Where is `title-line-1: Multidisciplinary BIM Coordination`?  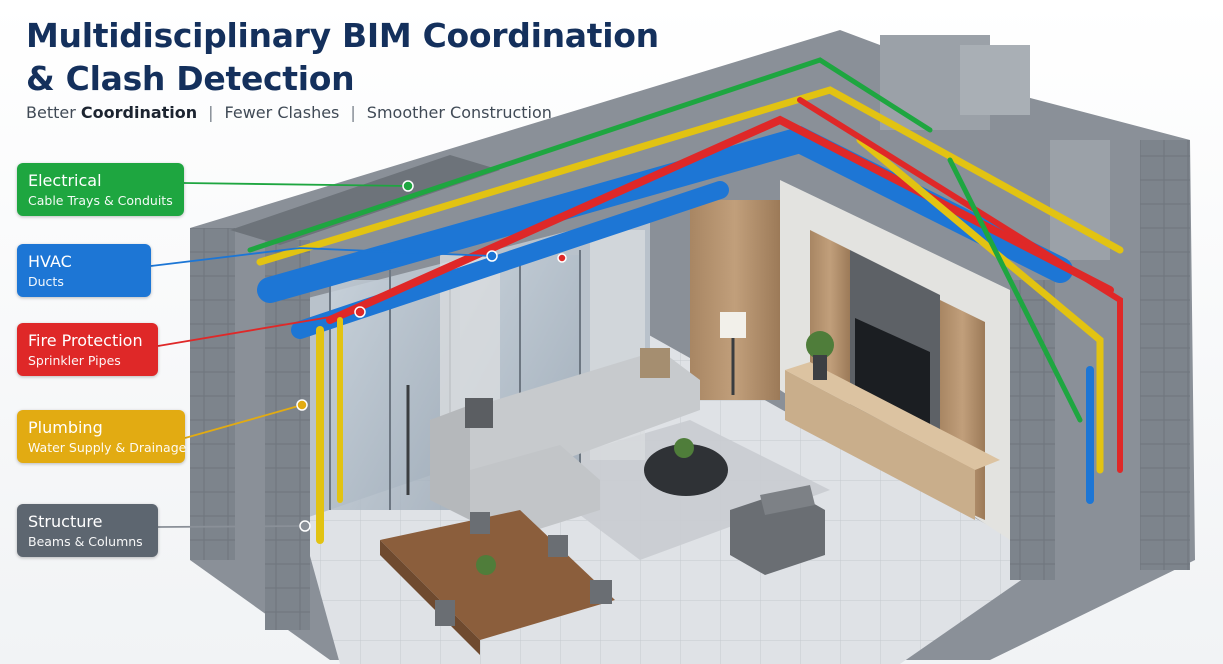
title-line-1: Multidisciplinary BIM Coordination is located at coordinates (342, 35).